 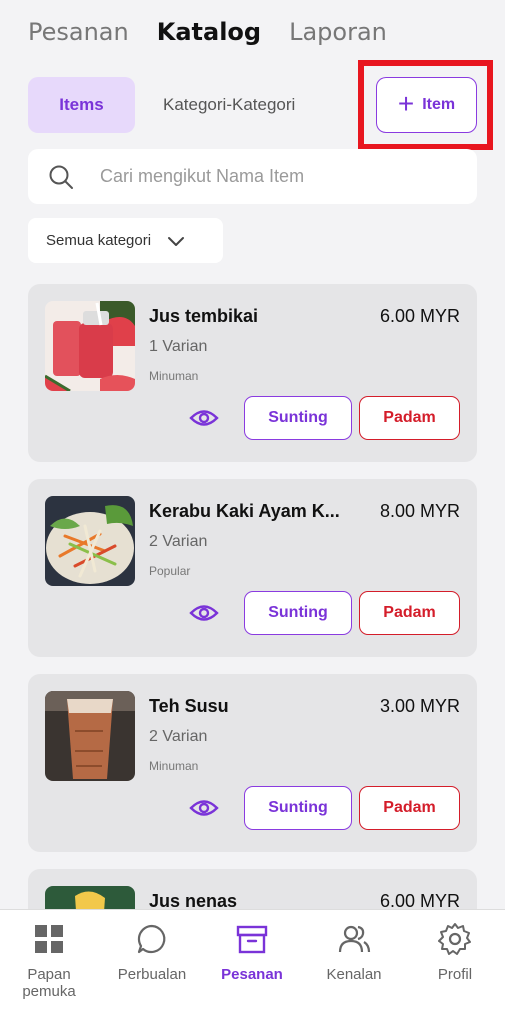 What do you see at coordinates (419, 316) in the screenshot?
I see `item-price: 6.00 MYR` at bounding box center [419, 316].